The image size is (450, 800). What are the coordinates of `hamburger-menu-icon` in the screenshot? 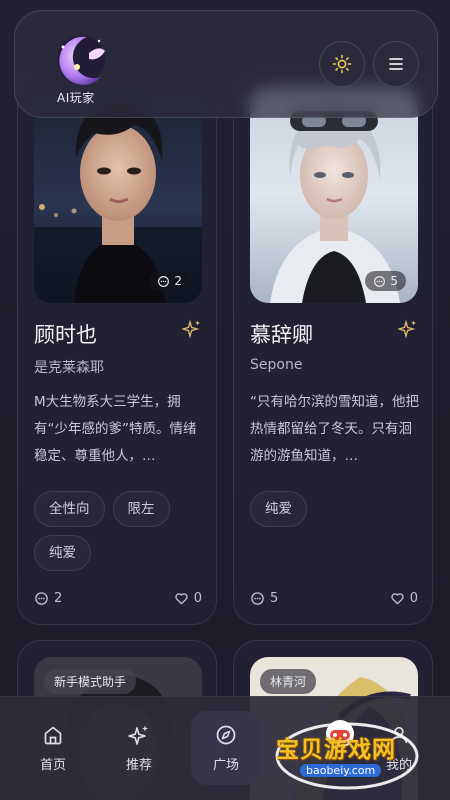 It's located at (396, 64).